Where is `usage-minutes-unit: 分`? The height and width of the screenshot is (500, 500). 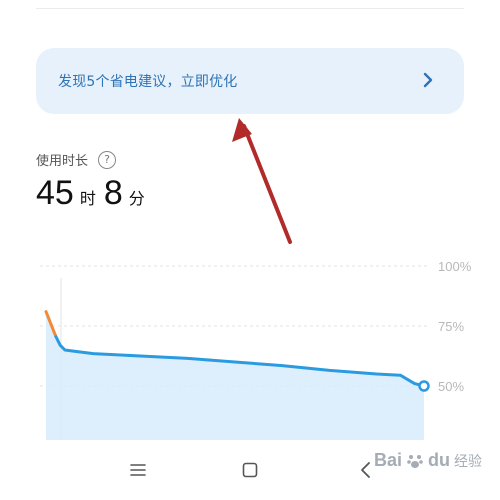
usage-minutes-unit: 分 is located at coordinates (136, 198).